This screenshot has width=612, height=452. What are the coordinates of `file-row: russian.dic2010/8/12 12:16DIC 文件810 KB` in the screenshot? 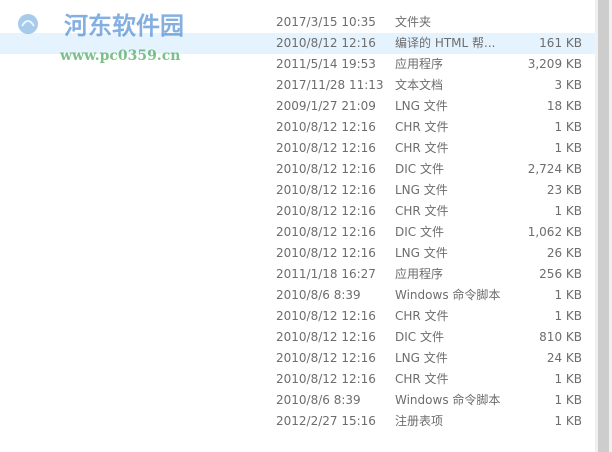 It's located at (306, 337).